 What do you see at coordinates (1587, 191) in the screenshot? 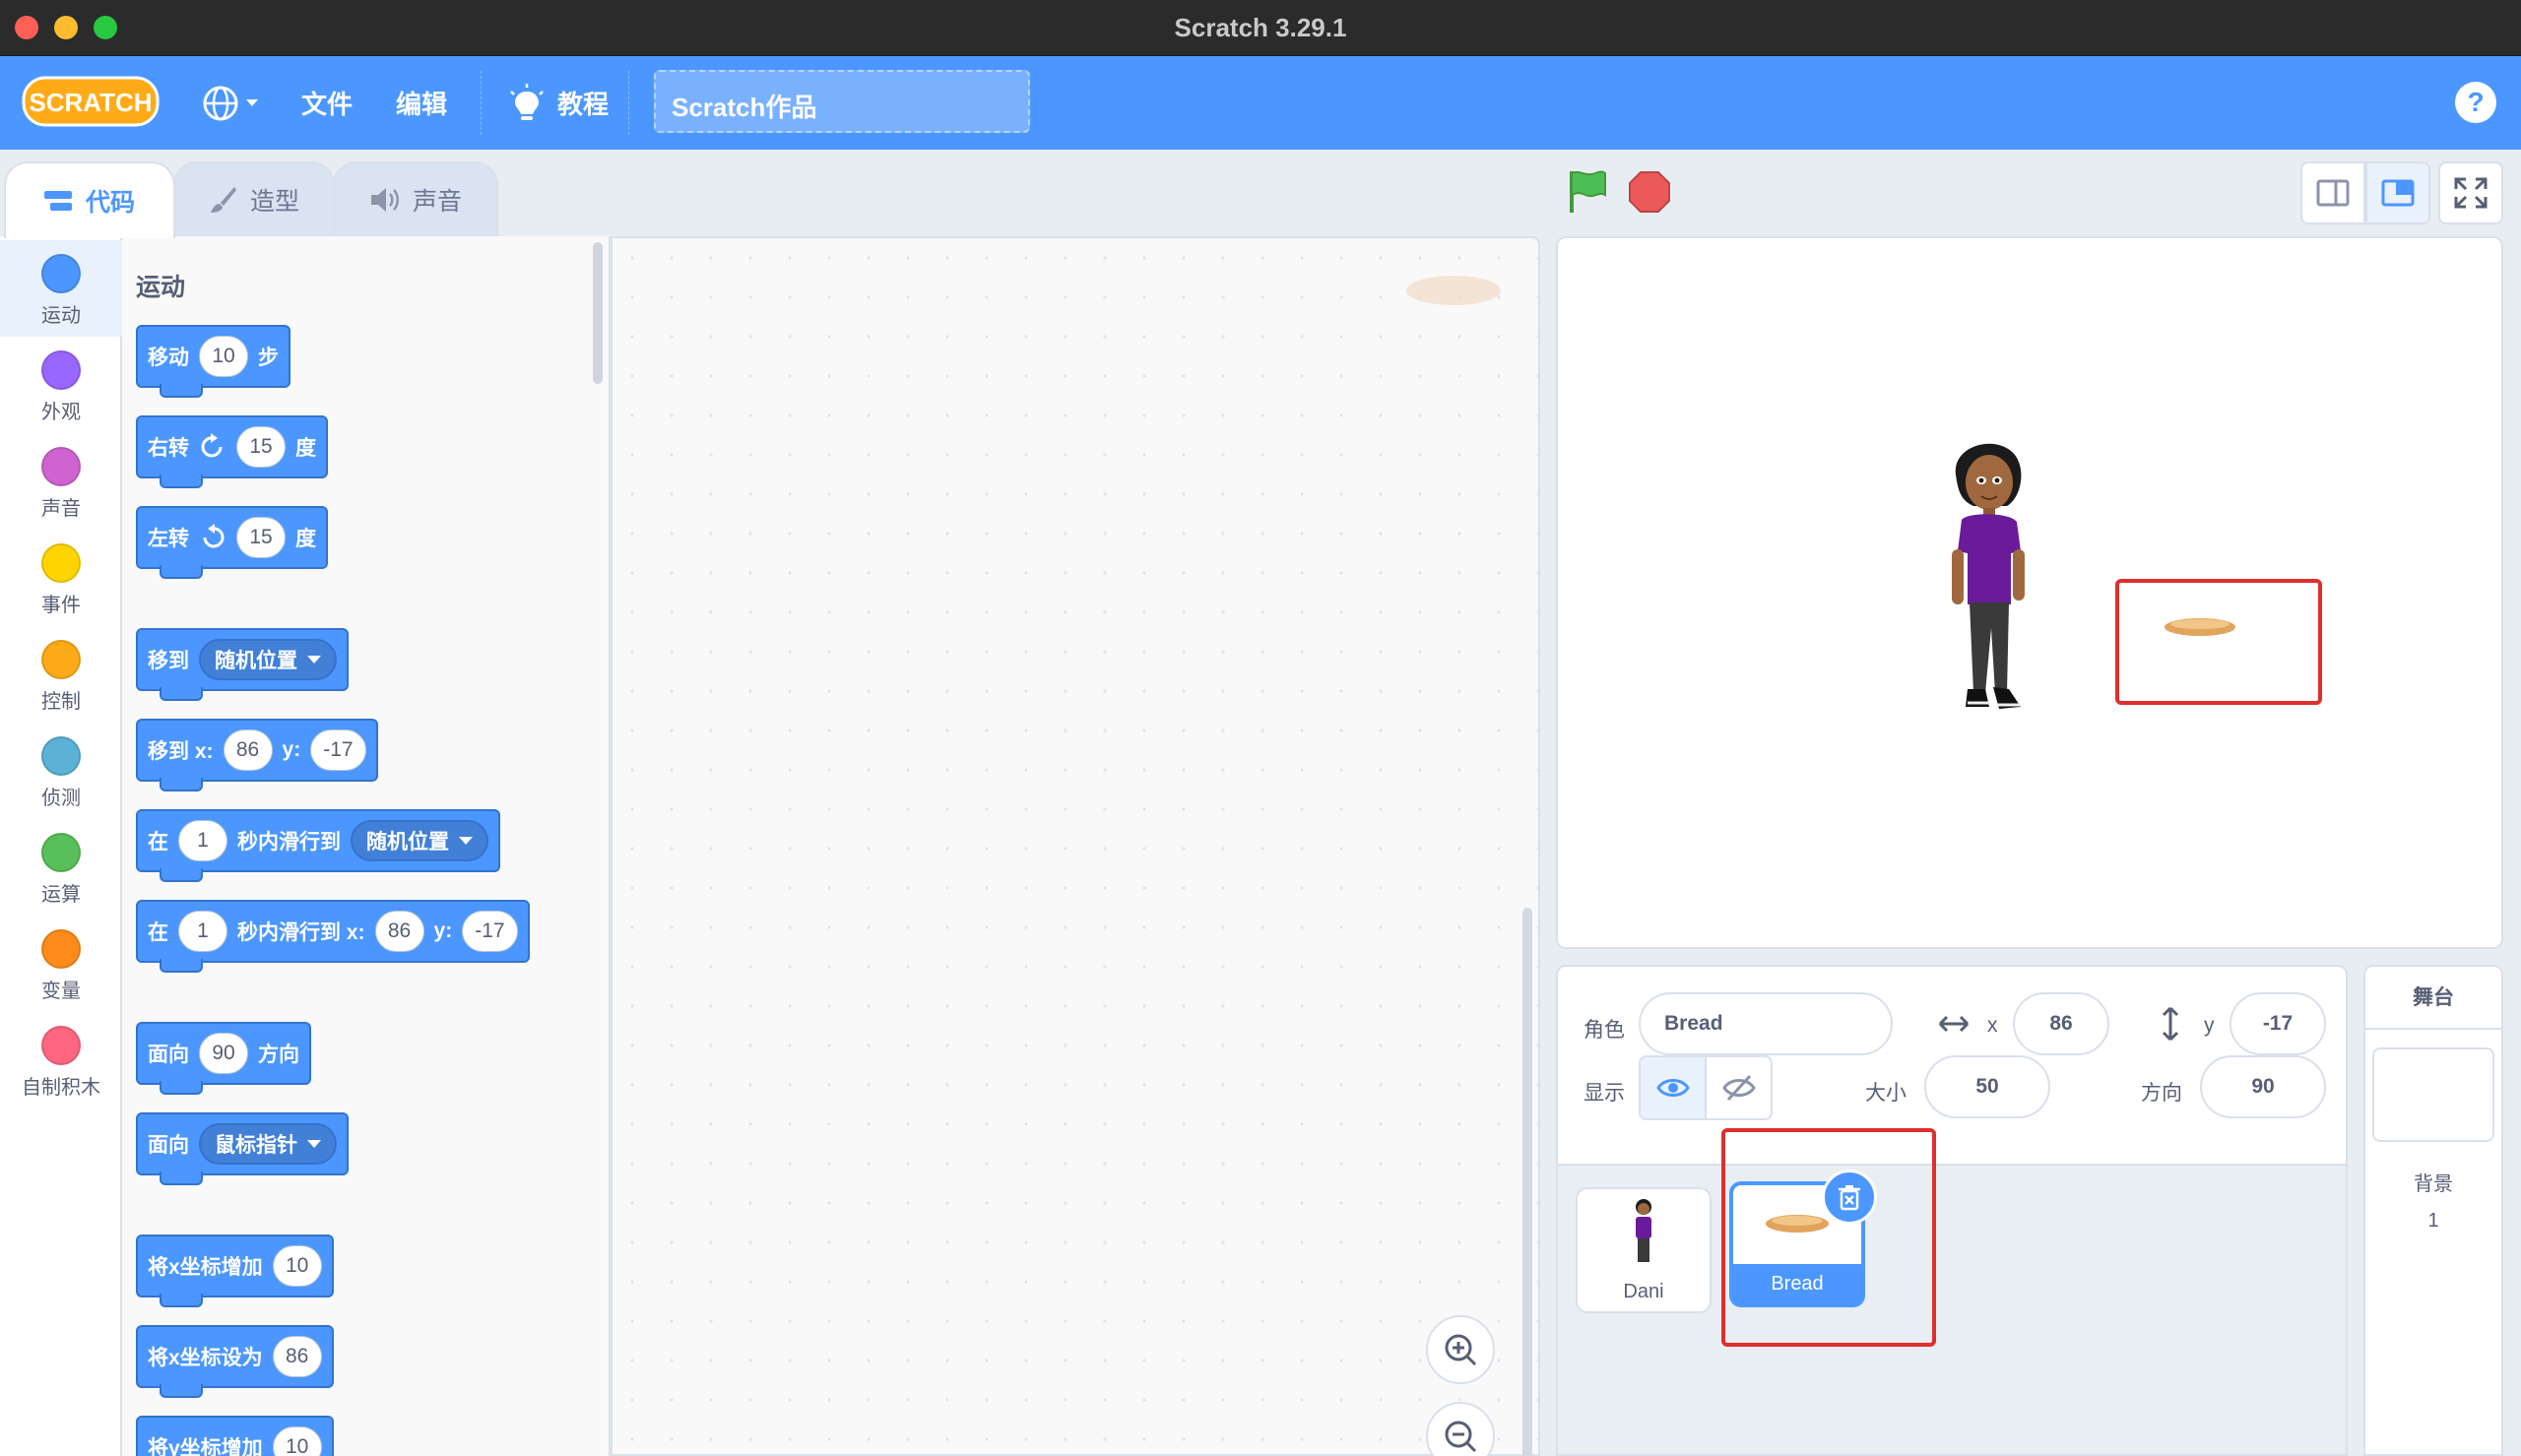
I see `green-flag-button` at bounding box center [1587, 191].